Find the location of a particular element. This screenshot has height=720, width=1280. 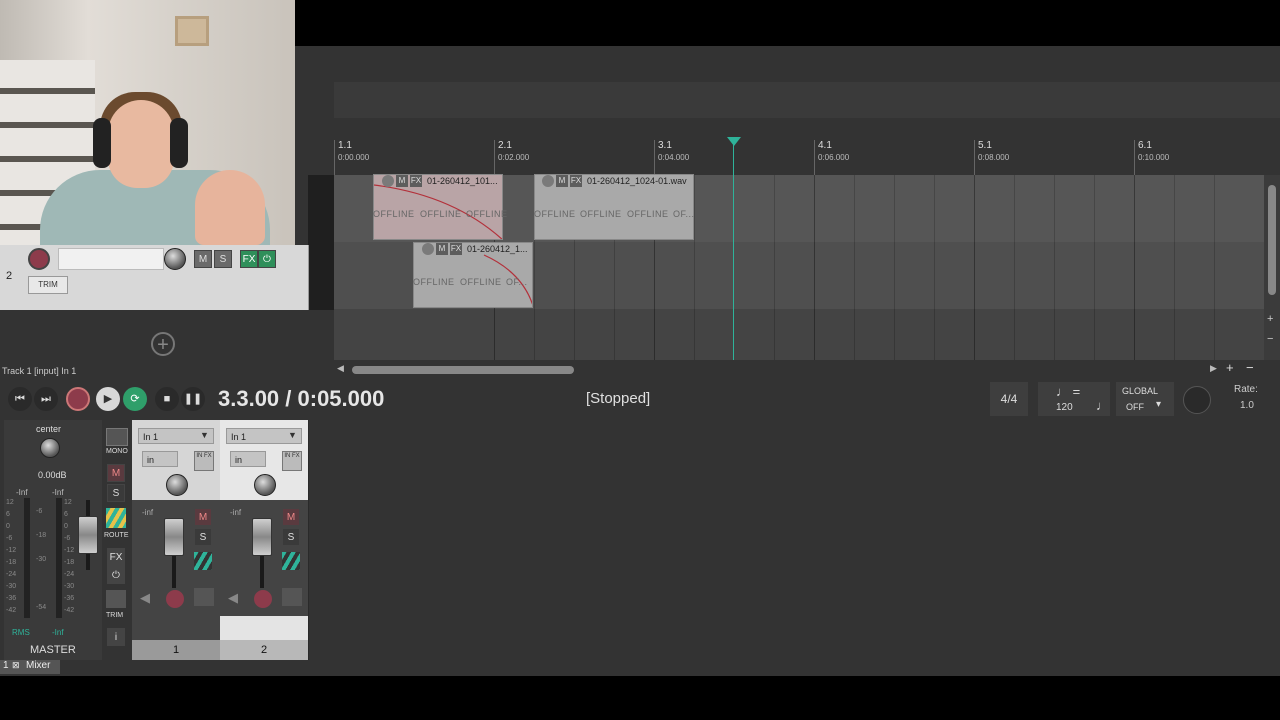

meter-scale-label: 12 is located at coordinates (10, 502).